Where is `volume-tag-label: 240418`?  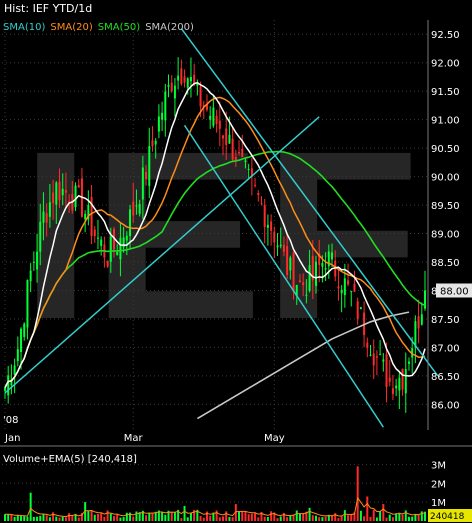 volume-tag-label: 240418 is located at coordinates (447, 517).